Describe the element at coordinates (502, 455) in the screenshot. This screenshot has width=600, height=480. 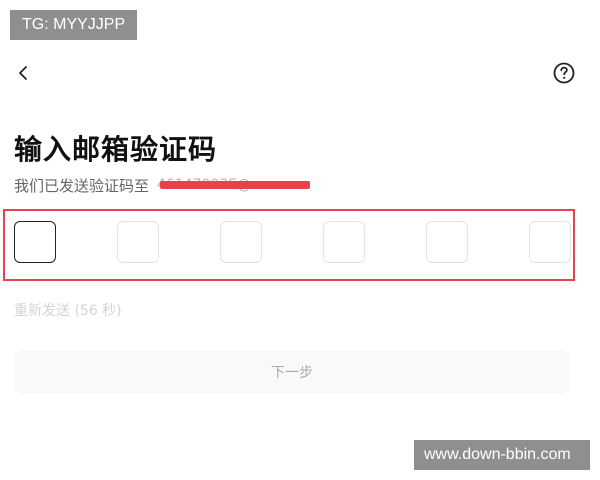
I see `watermark-bottom: www.down-bbin.com` at that location.